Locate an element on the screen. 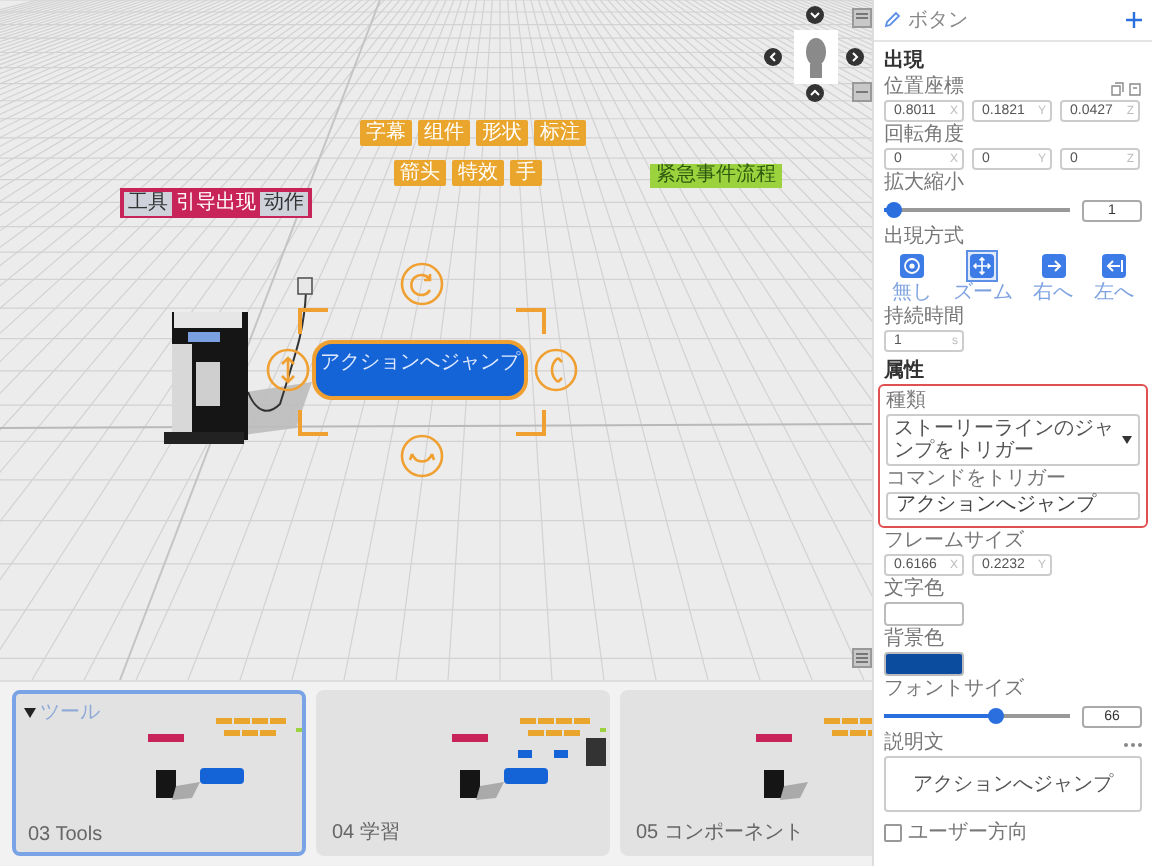 This screenshot has height=866, width=1152. chevron-up-icon is located at coordinates (815, 93).